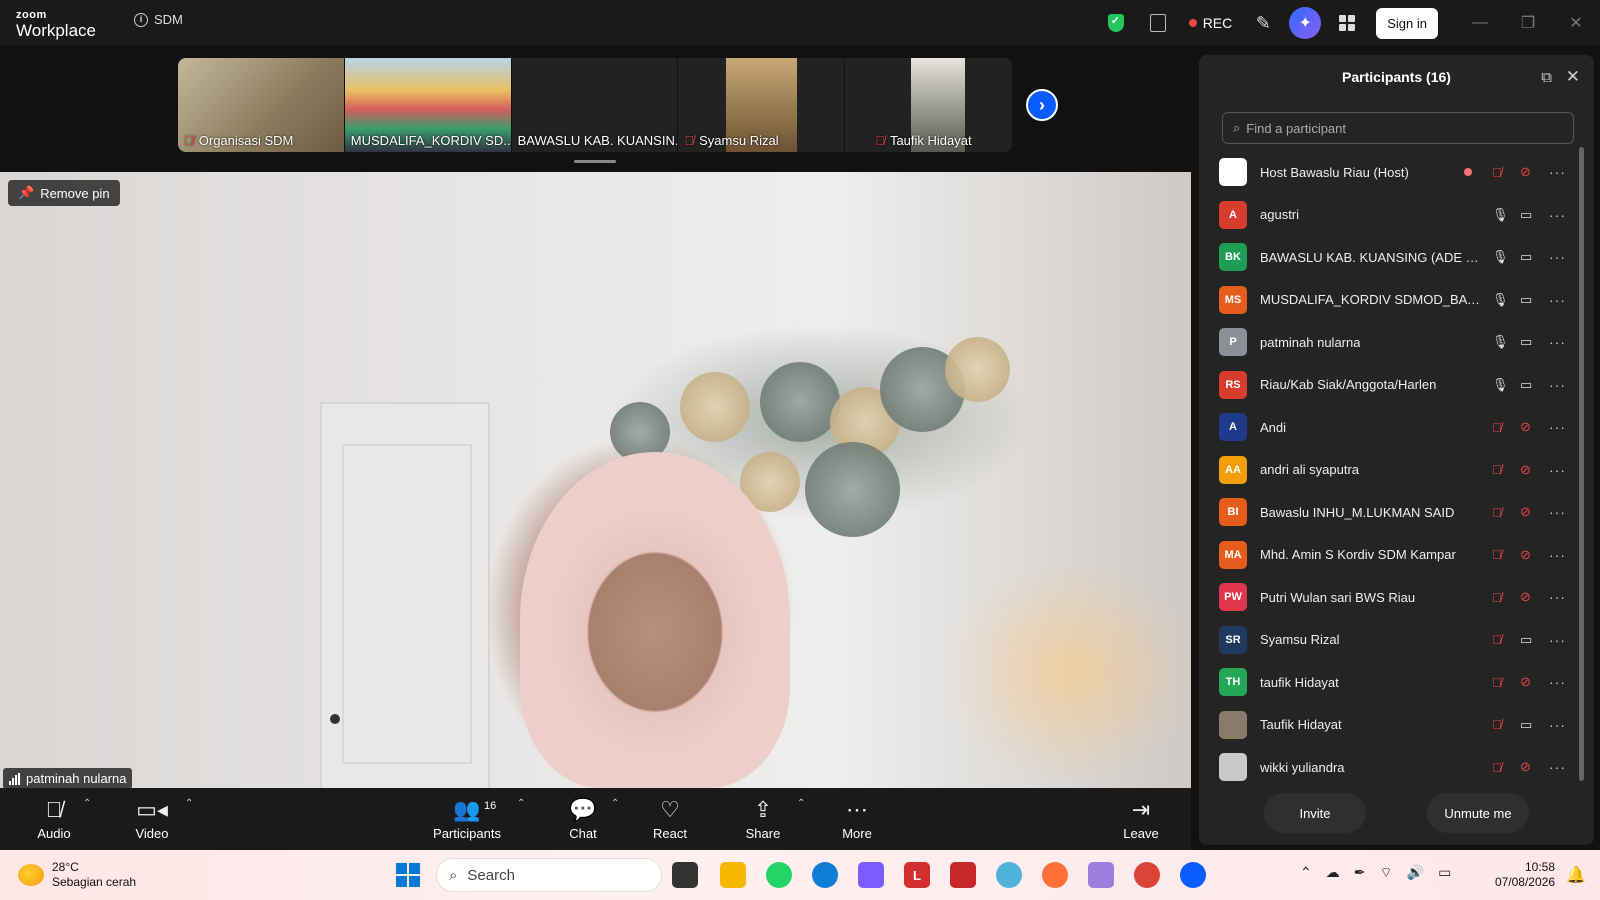 Image resolution: width=1600 pixels, height=900 pixels. Describe the element at coordinates (467, 819) in the screenshot. I see `participants-button: 👥 Participants` at that location.